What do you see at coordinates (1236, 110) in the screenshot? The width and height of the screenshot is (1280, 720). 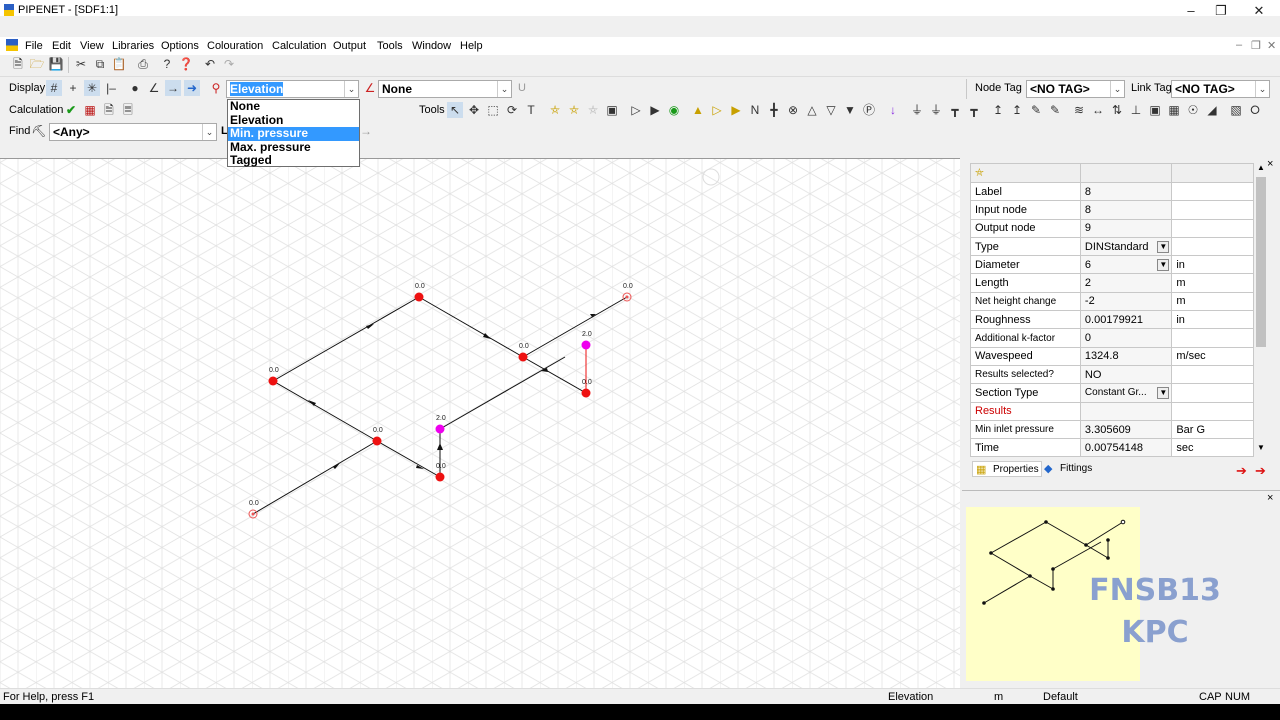 I see `report-alt-icon: ▧` at bounding box center [1236, 110].